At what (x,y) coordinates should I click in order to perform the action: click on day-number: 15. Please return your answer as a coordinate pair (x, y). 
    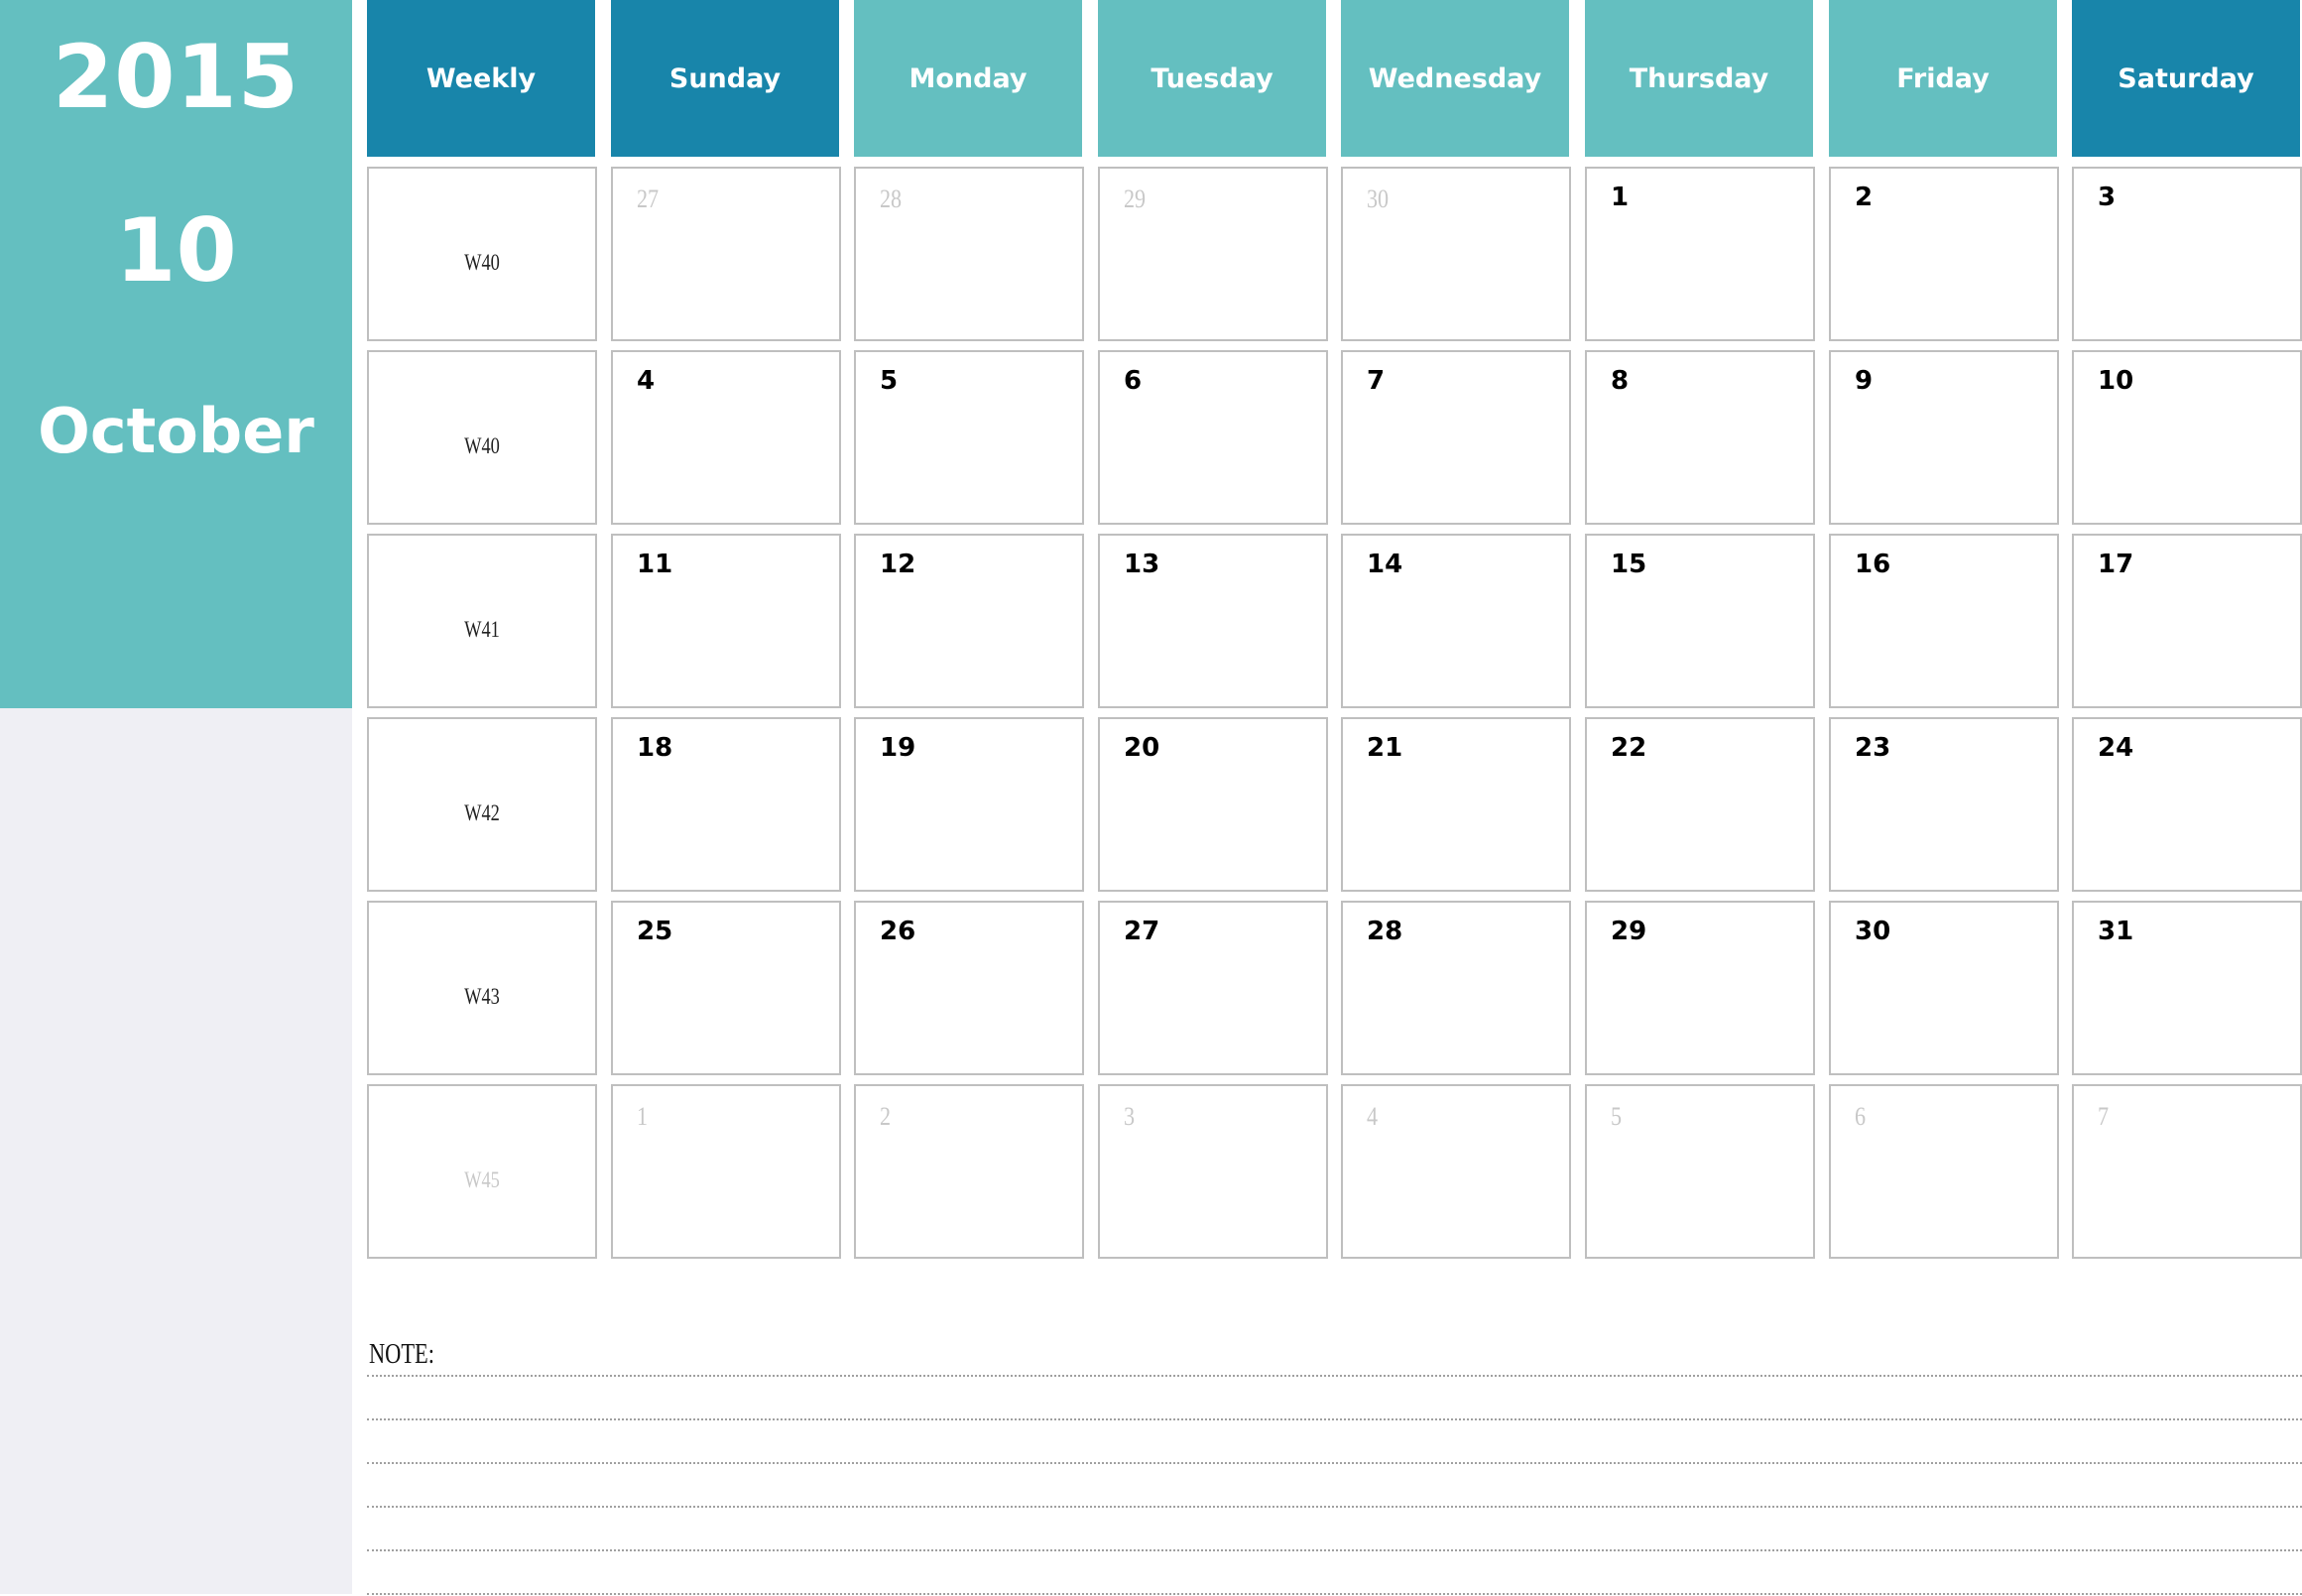
    Looking at the image, I should click on (1629, 564).